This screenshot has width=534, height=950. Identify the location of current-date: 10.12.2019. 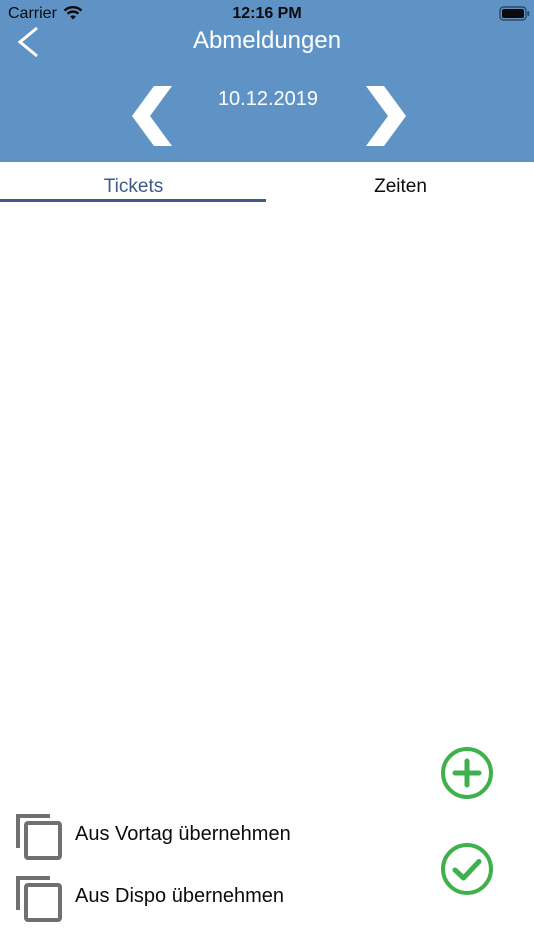
(268, 99).